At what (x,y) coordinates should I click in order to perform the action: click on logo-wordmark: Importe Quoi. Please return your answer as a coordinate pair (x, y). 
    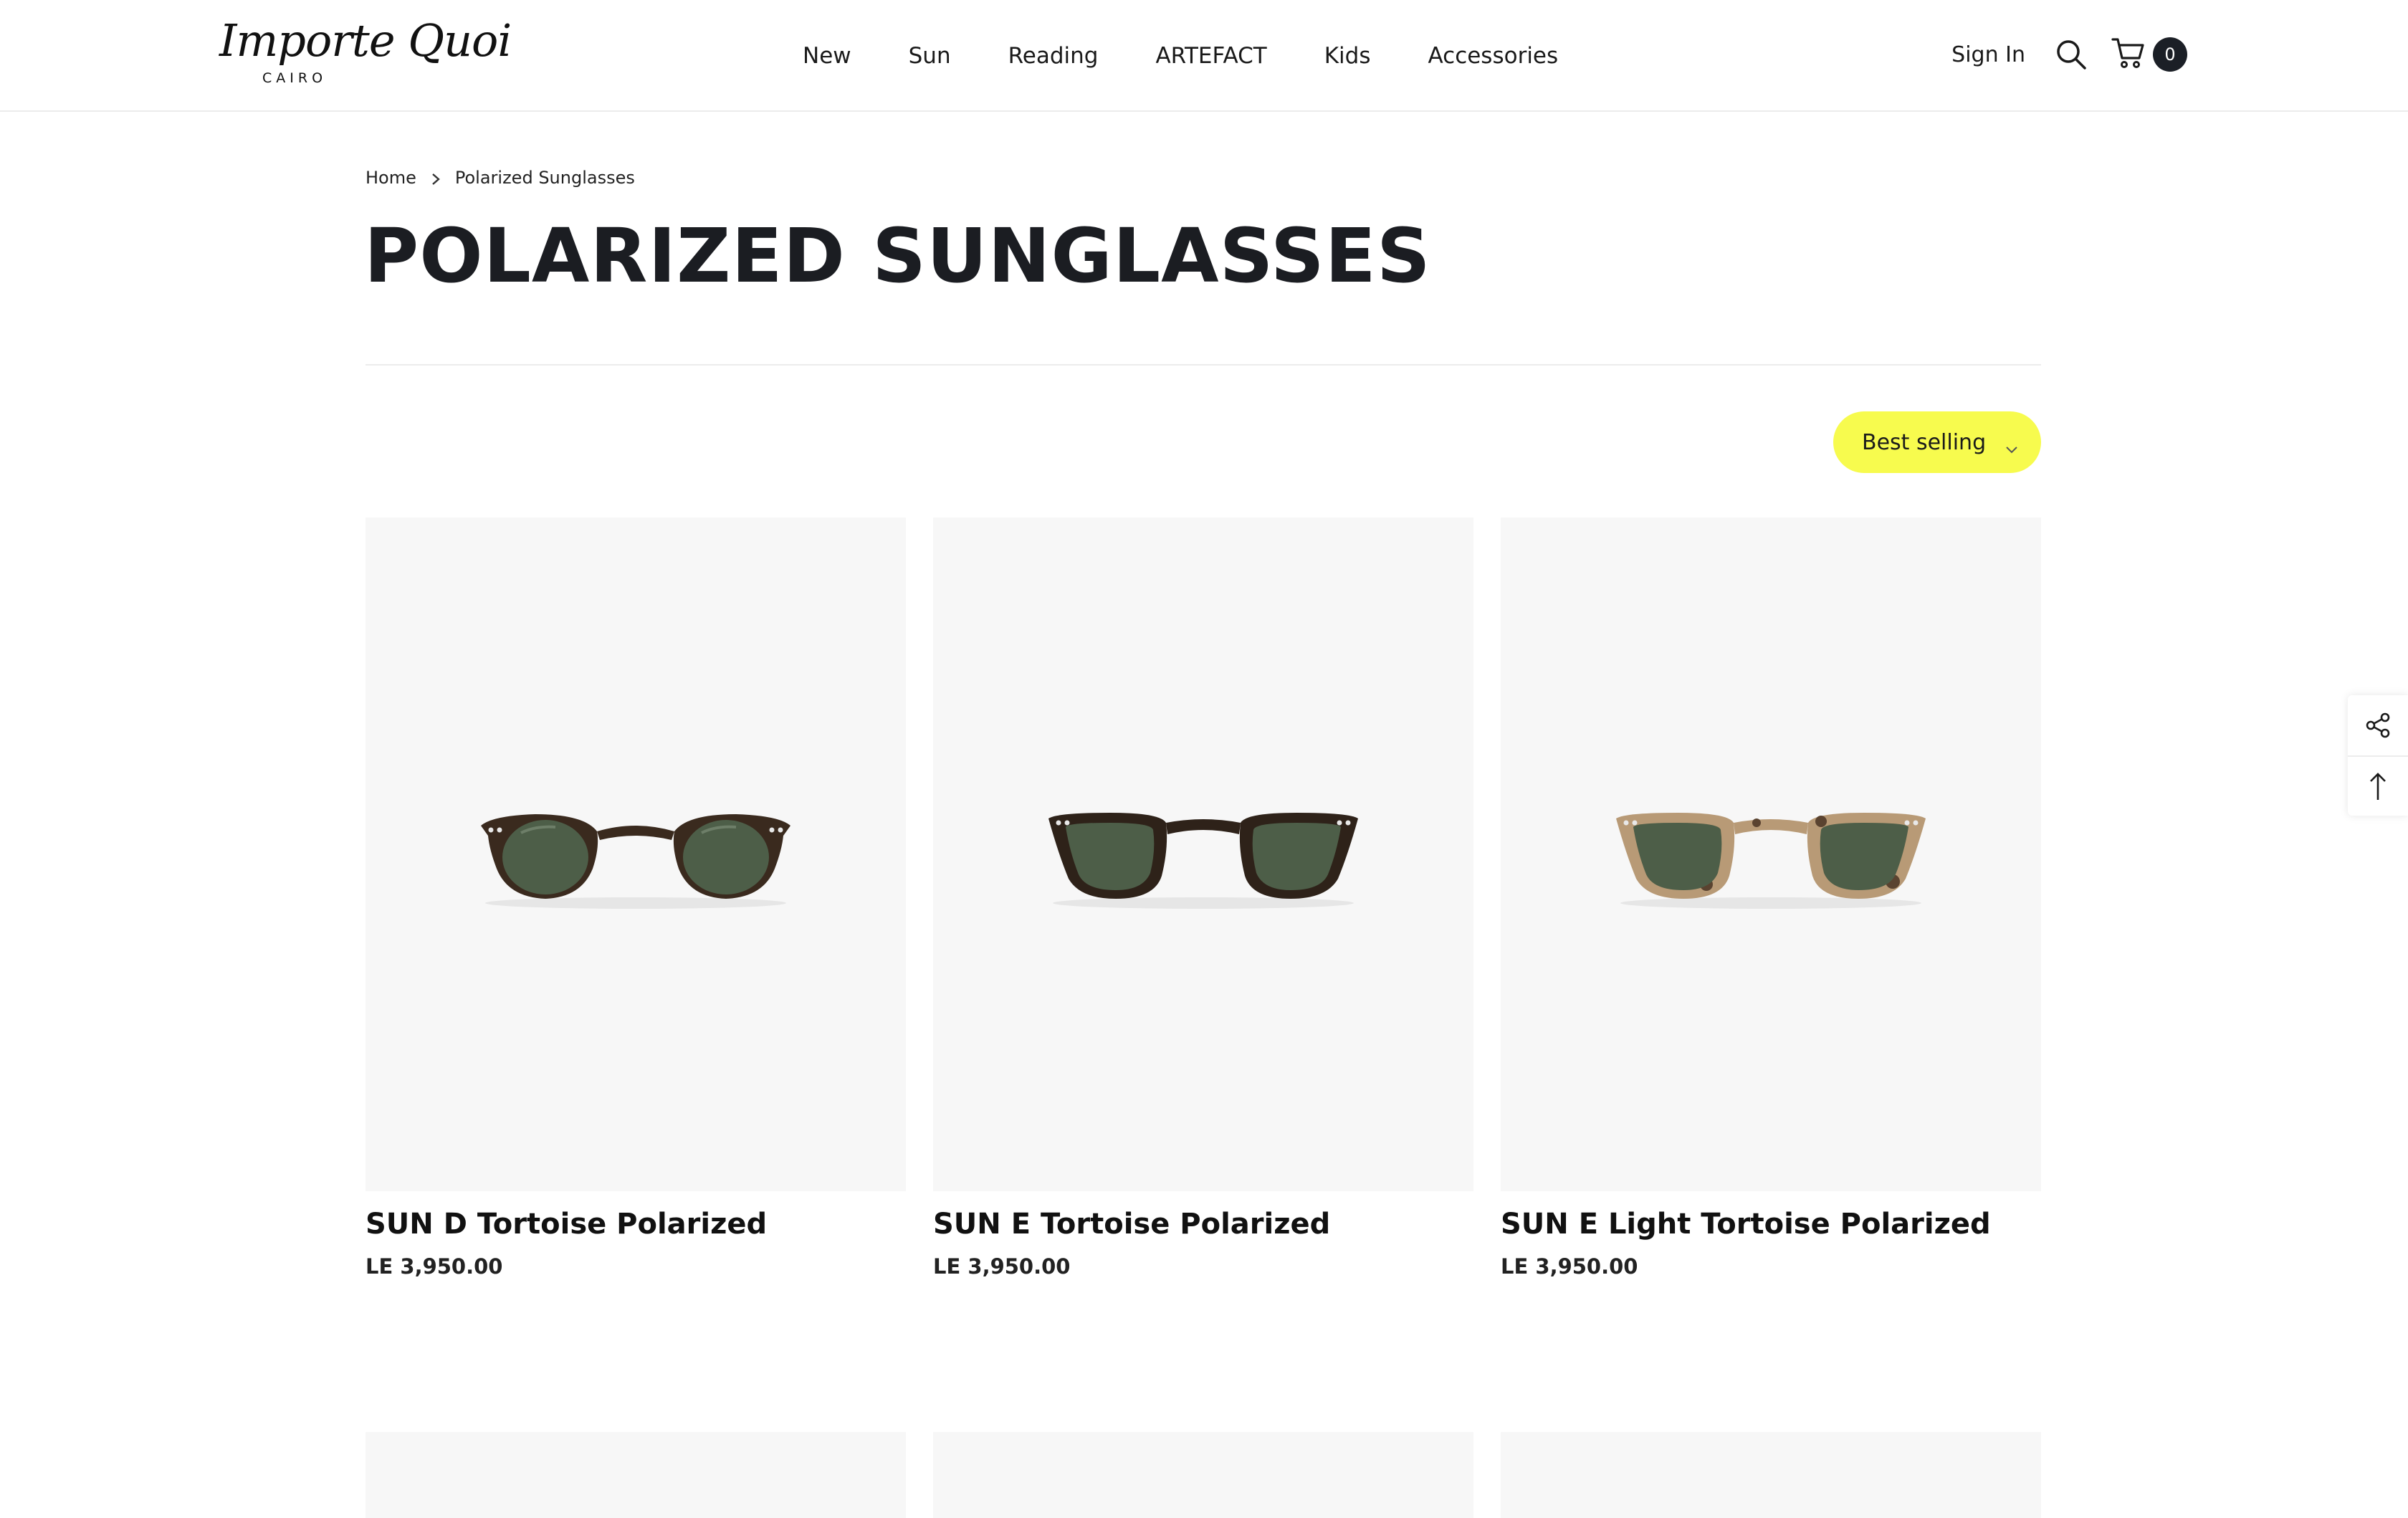
    Looking at the image, I should click on (365, 40).